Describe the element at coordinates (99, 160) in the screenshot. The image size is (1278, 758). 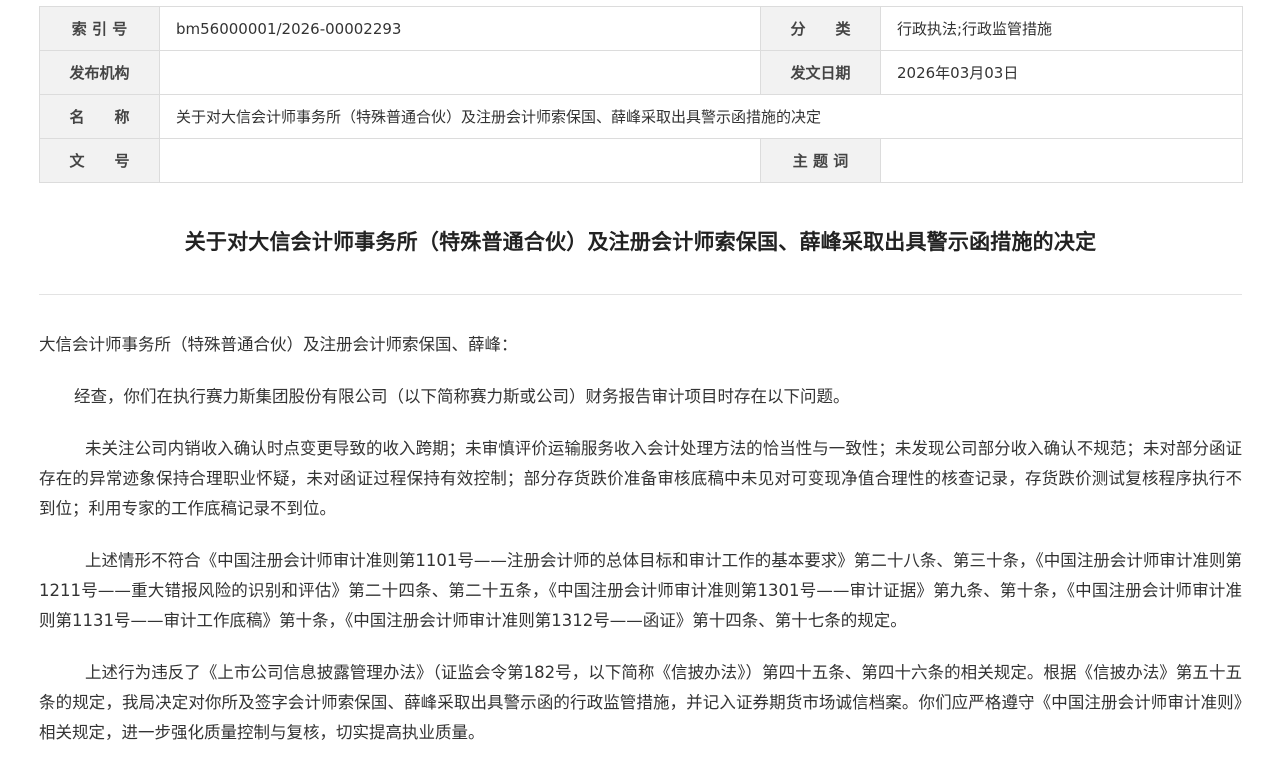
I see `document-number-label: 文 号` at that location.